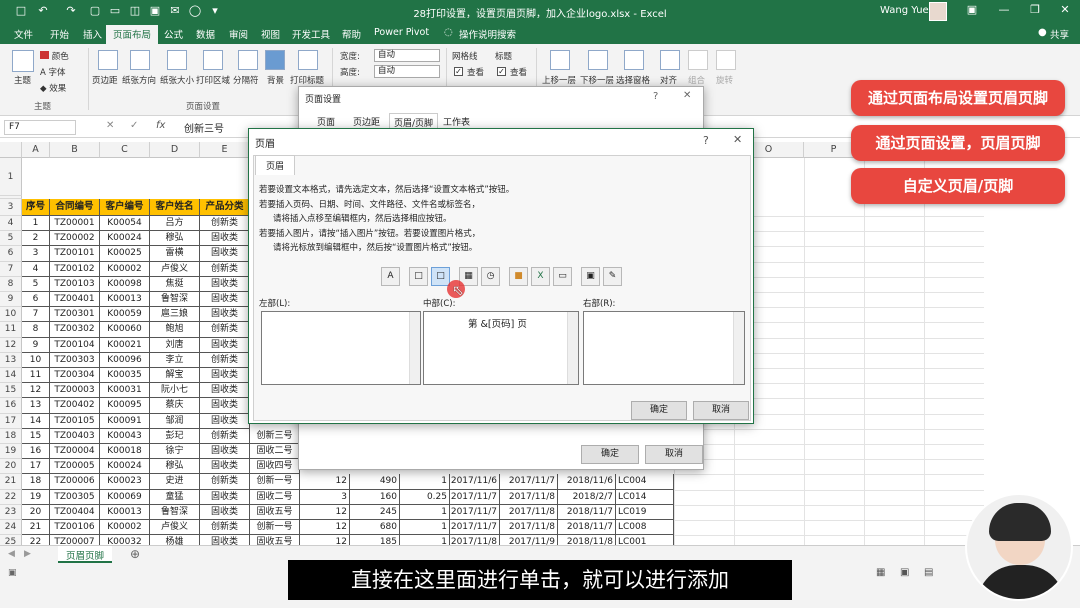 The width and height of the screenshot is (1080, 608). Describe the element at coordinates (175, 345) in the screenshot. I see `table-cell: 刘唐` at that location.